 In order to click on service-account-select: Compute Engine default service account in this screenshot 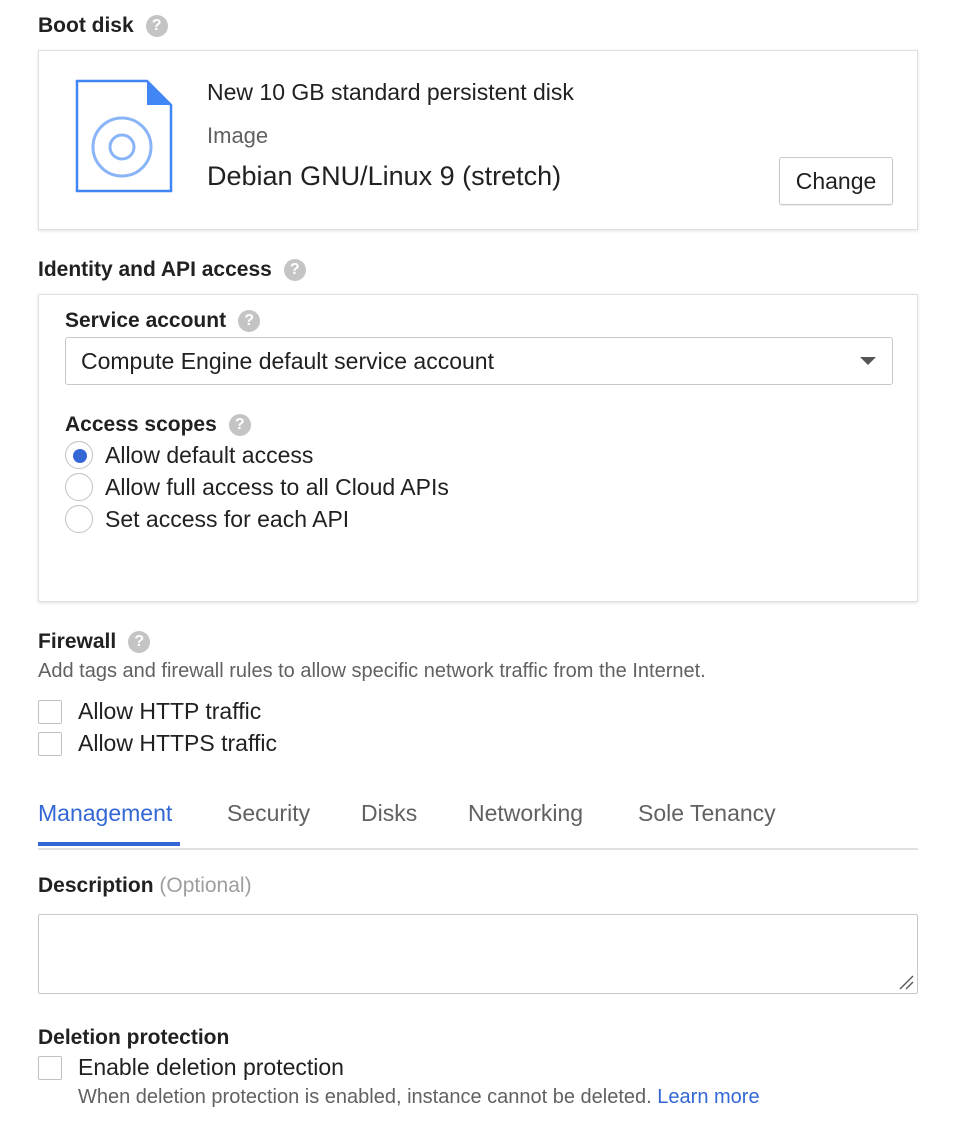, I will do `click(479, 361)`.